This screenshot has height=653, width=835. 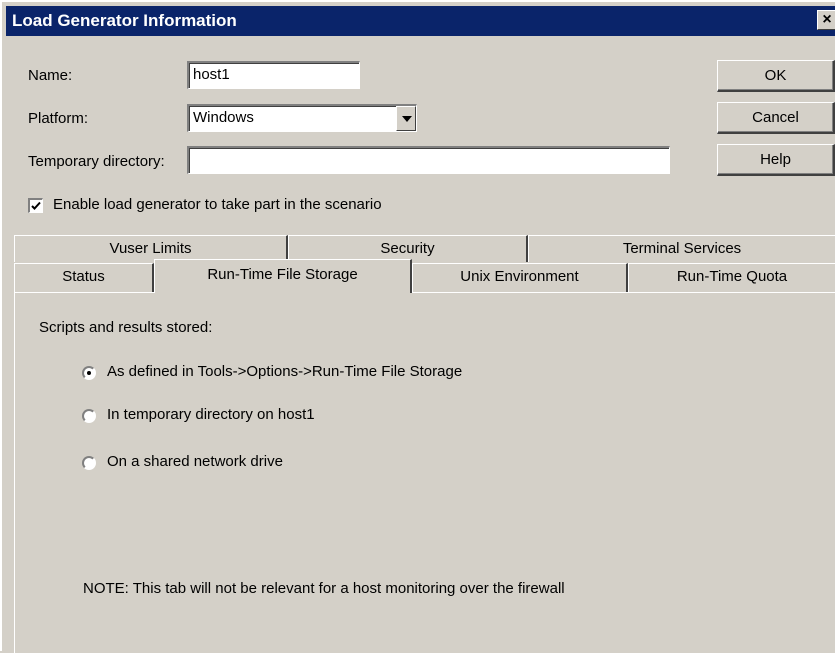 What do you see at coordinates (273, 75) in the screenshot?
I see `name-input: host1` at bounding box center [273, 75].